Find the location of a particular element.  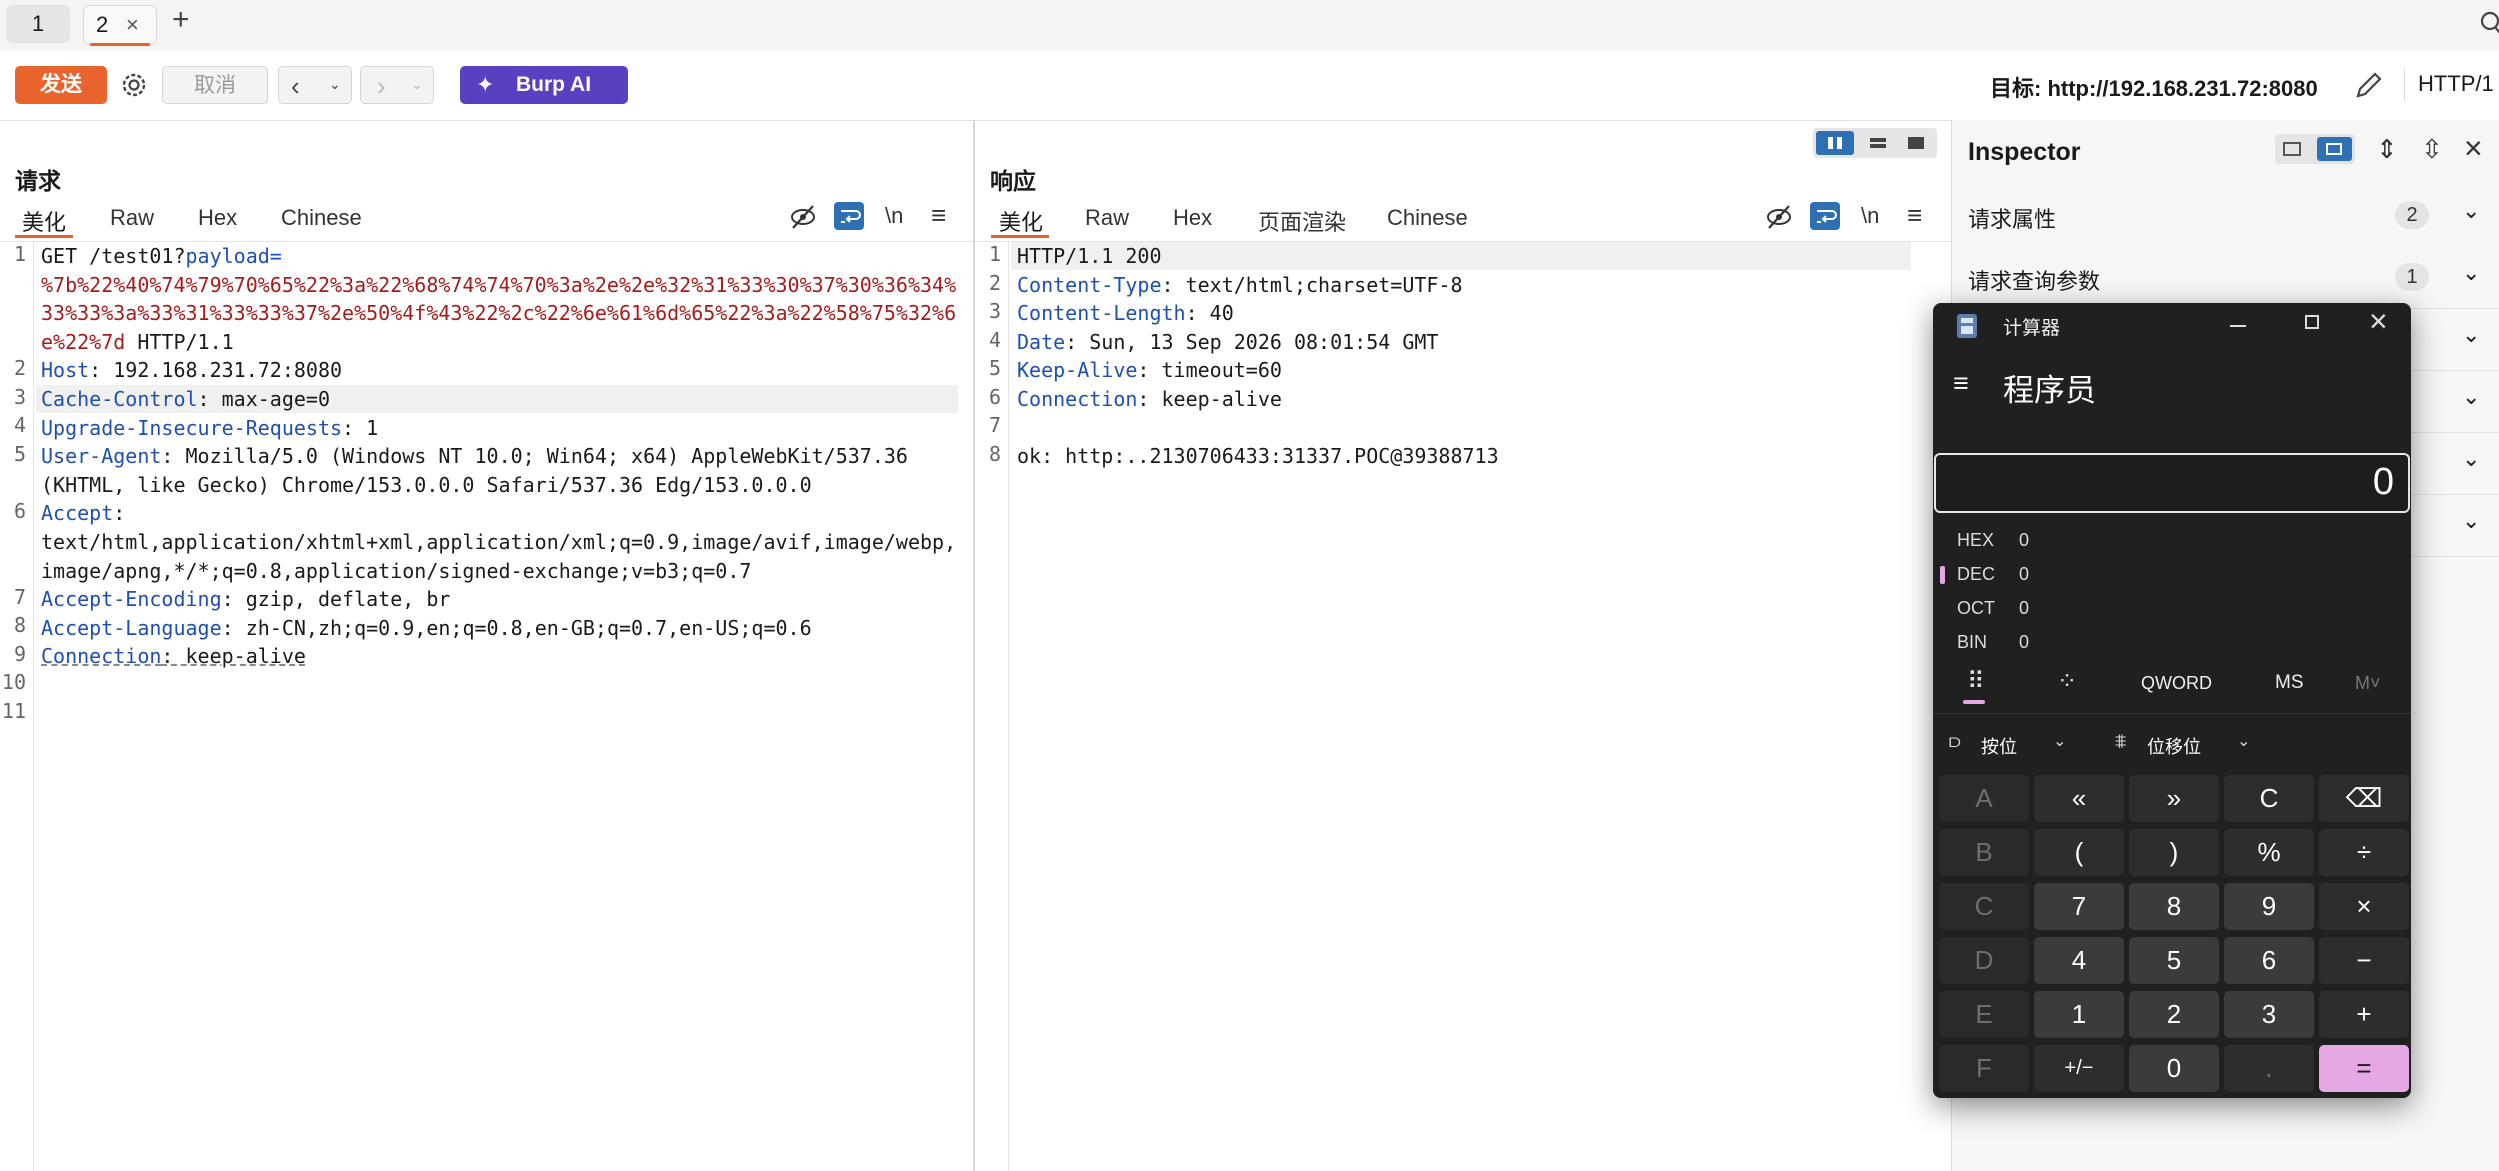

tab-label: 1 is located at coordinates (38, 23).